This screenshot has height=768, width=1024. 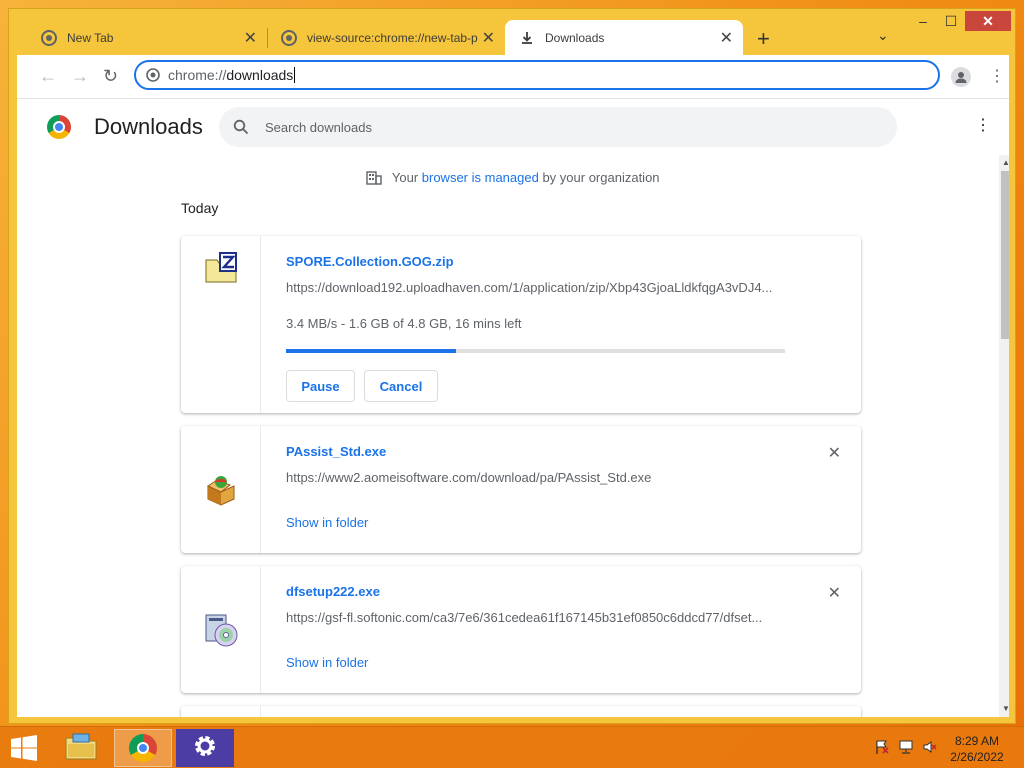 What do you see at coordinates (260, 75) in the screenshot?
I see `address-path: downloads` at bounding box center [260, 75].